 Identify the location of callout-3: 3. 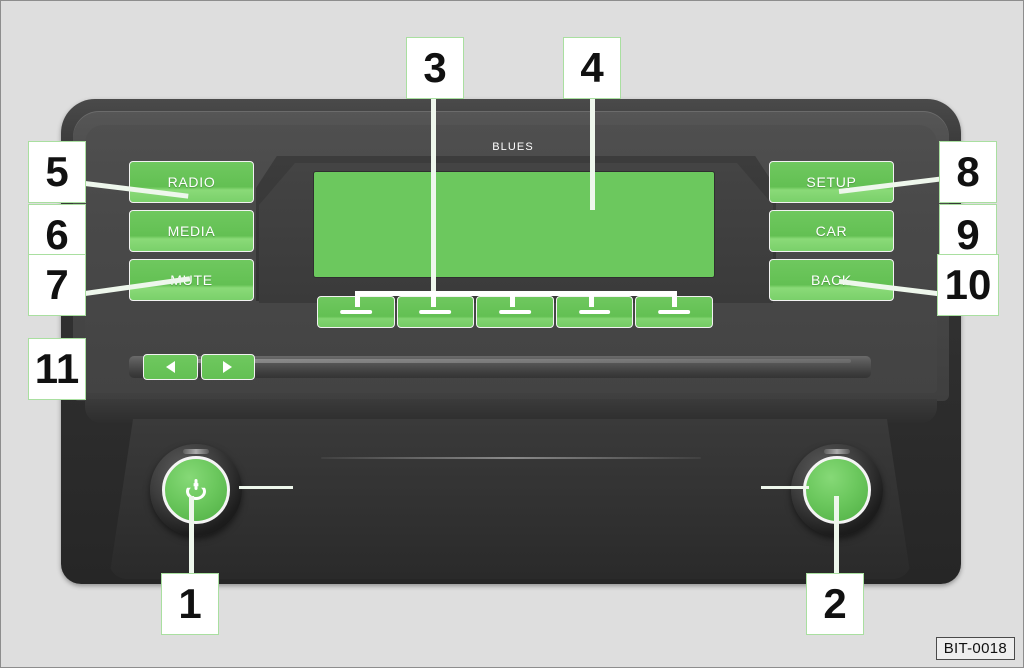
(435, 68).